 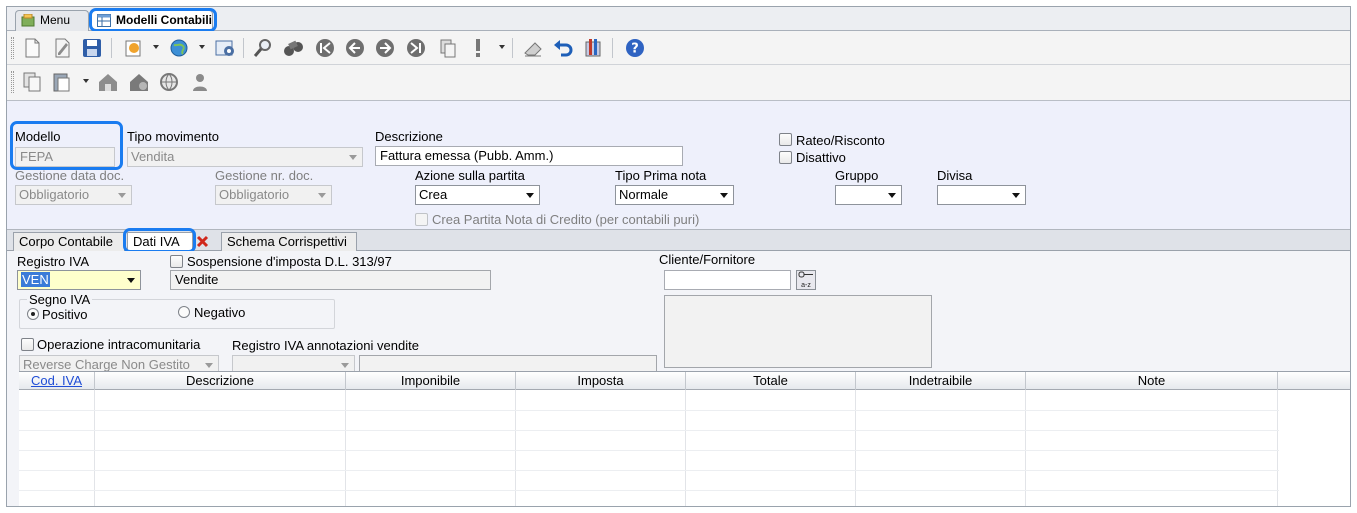 I want to click on rateo-checkbox, so click(x=785, y=139).